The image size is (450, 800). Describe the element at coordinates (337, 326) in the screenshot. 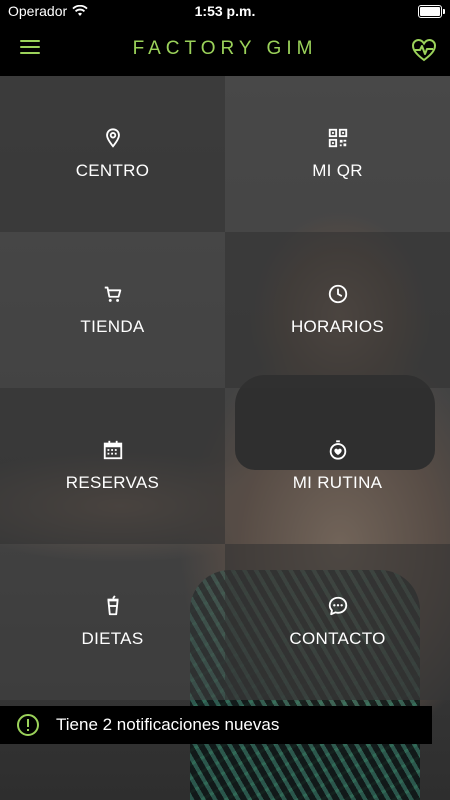

I see `menu-tile-label: HORARIOS` at that location.